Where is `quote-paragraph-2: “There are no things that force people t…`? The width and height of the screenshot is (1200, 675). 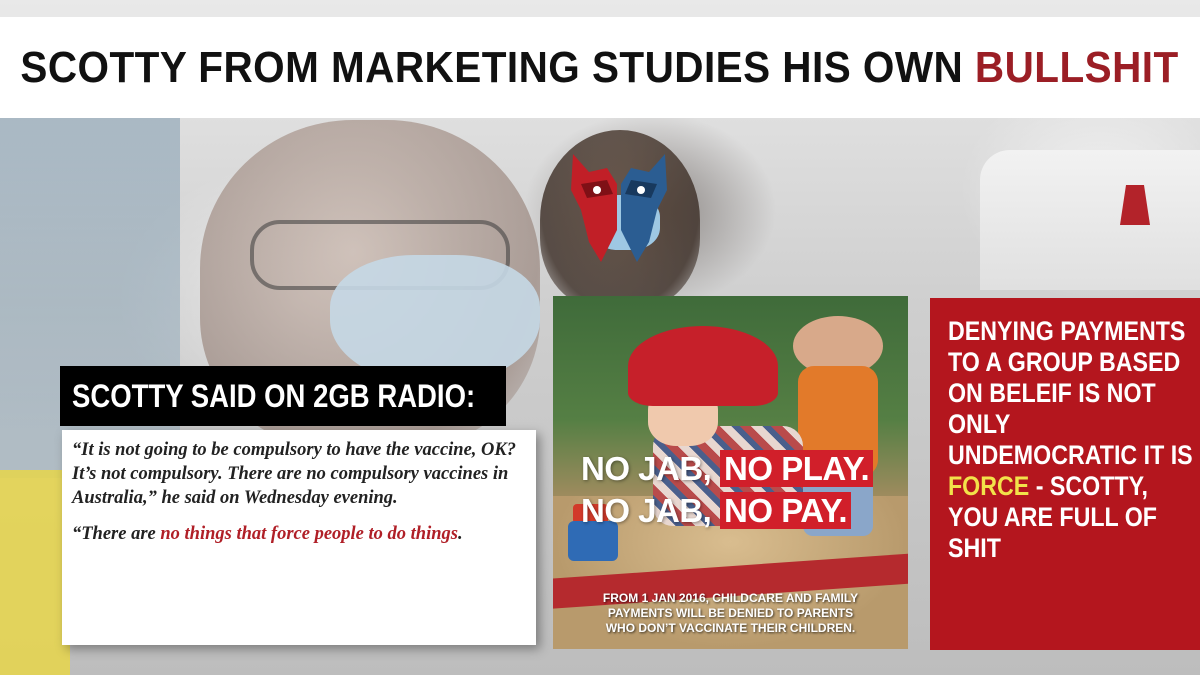 quote-paragraph-2: “There are no things that force people t… is located at coordinates (297, 534).